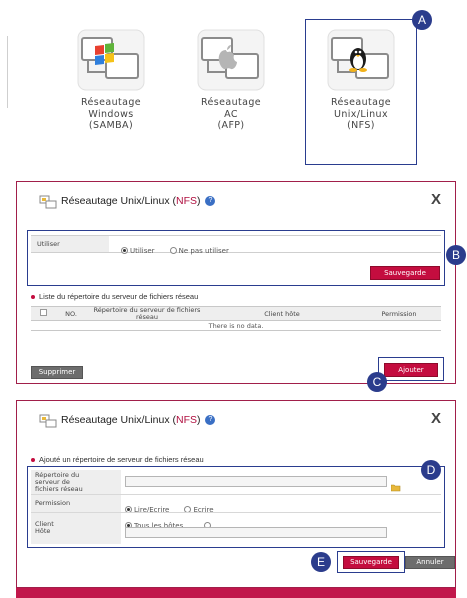 This screenshot has width=467, height=598. I want to click on radio-dont-use-label: Ne pas utiliser, so click(203, 250).